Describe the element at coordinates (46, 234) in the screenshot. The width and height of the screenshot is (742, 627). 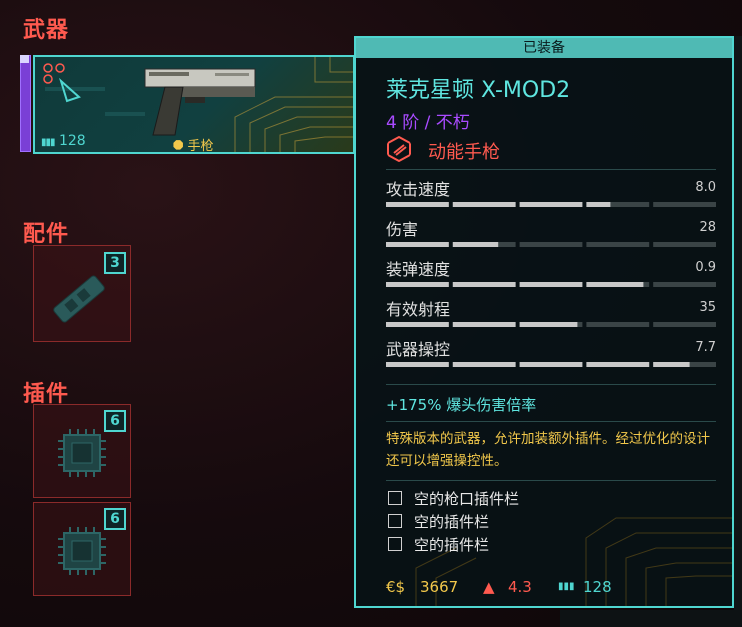
I see `section-attachments-title: 配件` at that location.